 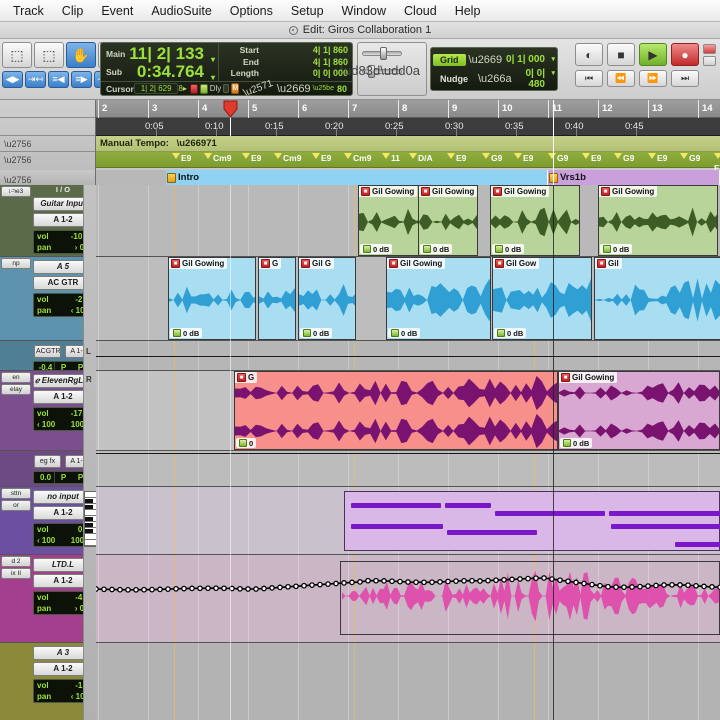 I want to click on sub-counter-value: 0:34.764 ▾, so click(x=170, y=73).